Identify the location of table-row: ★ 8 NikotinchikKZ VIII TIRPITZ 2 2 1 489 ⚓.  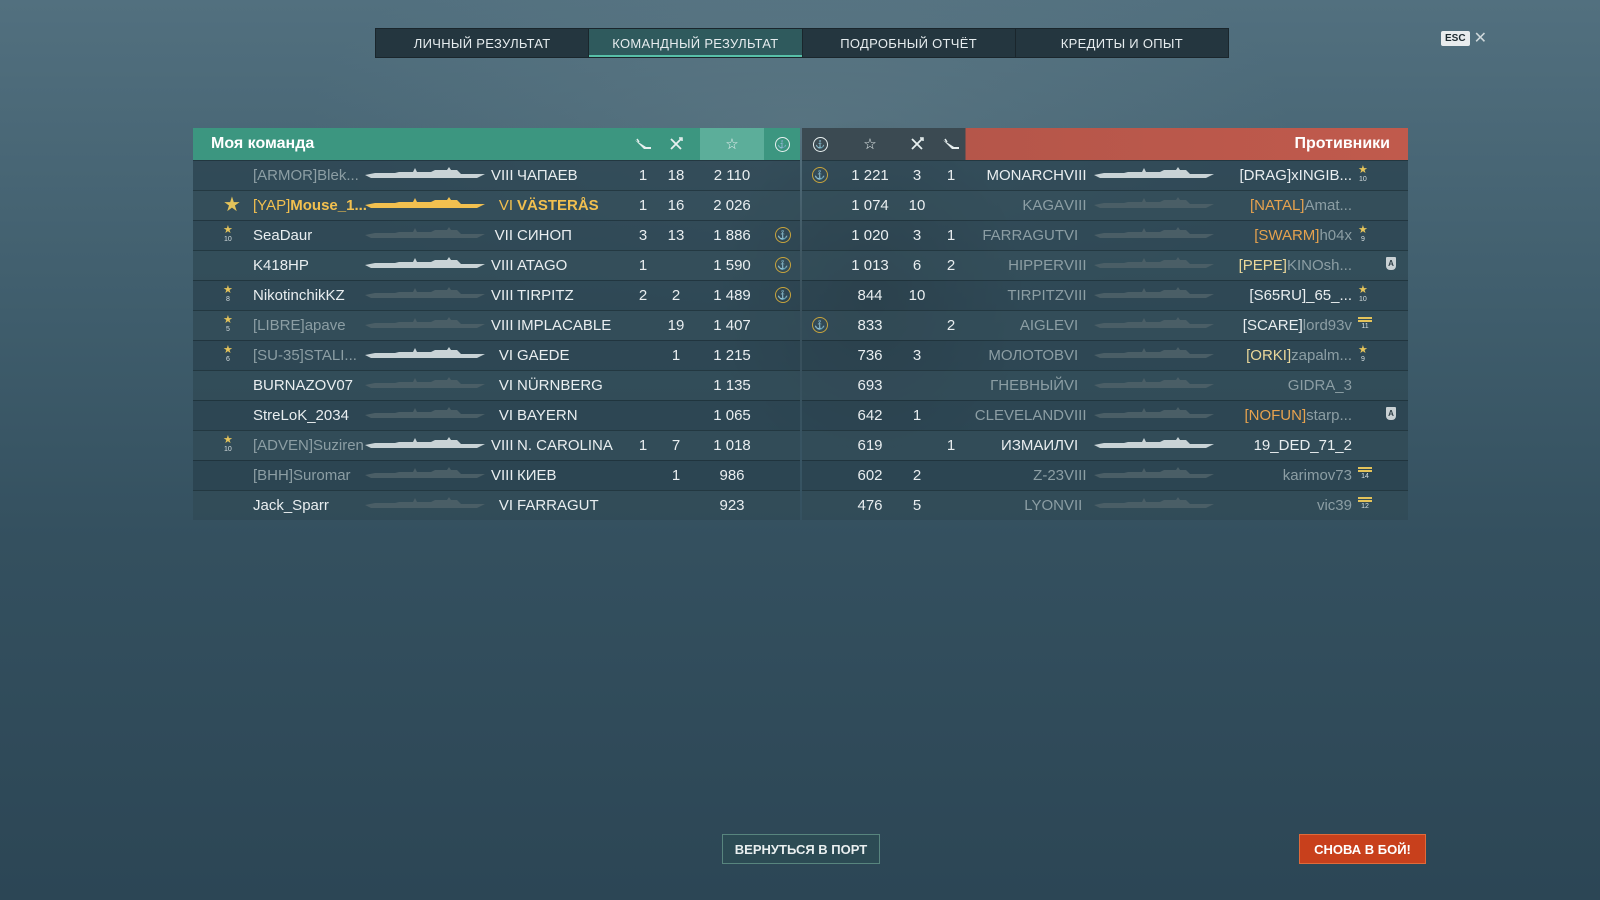
(496, 295).